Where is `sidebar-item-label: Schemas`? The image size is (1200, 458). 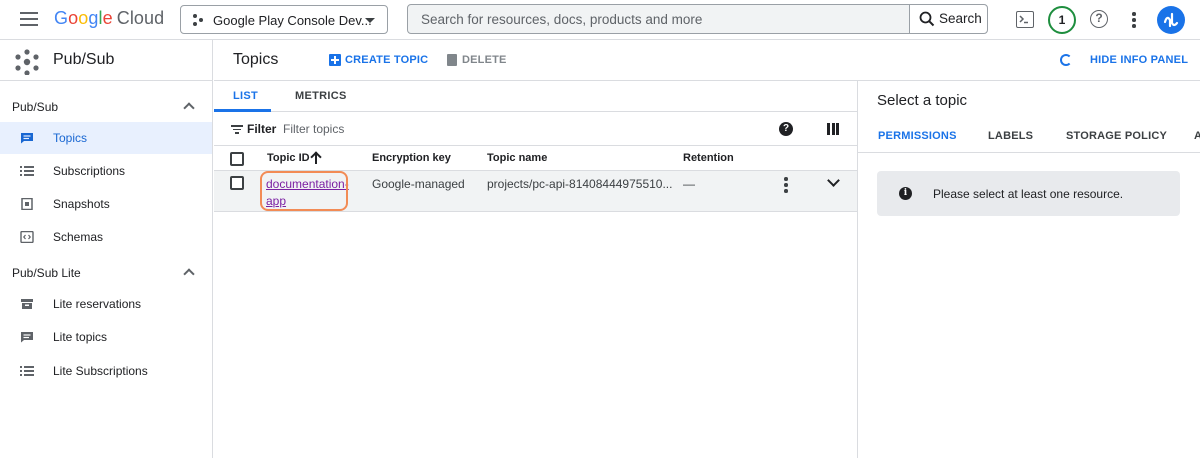
sidebar-item-label: Schemas is located at coordinates (78, 237).